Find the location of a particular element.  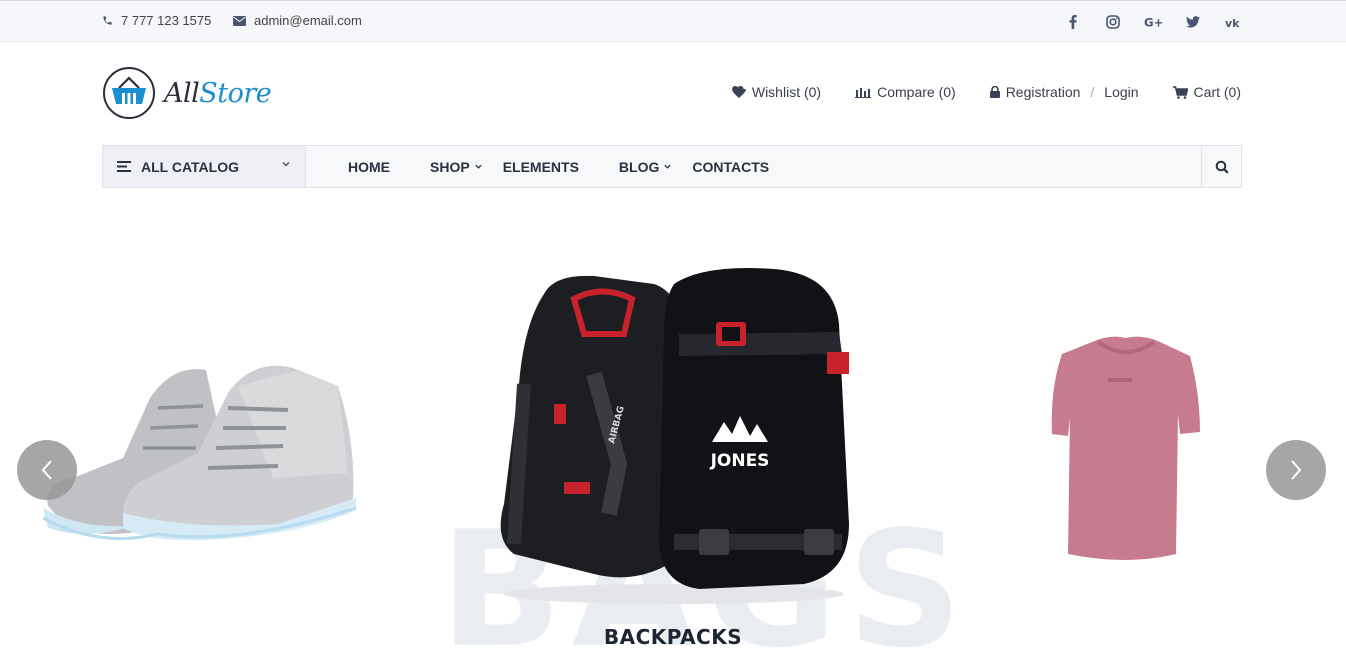

carousel-next-button is located at coordinates (1296, 470).